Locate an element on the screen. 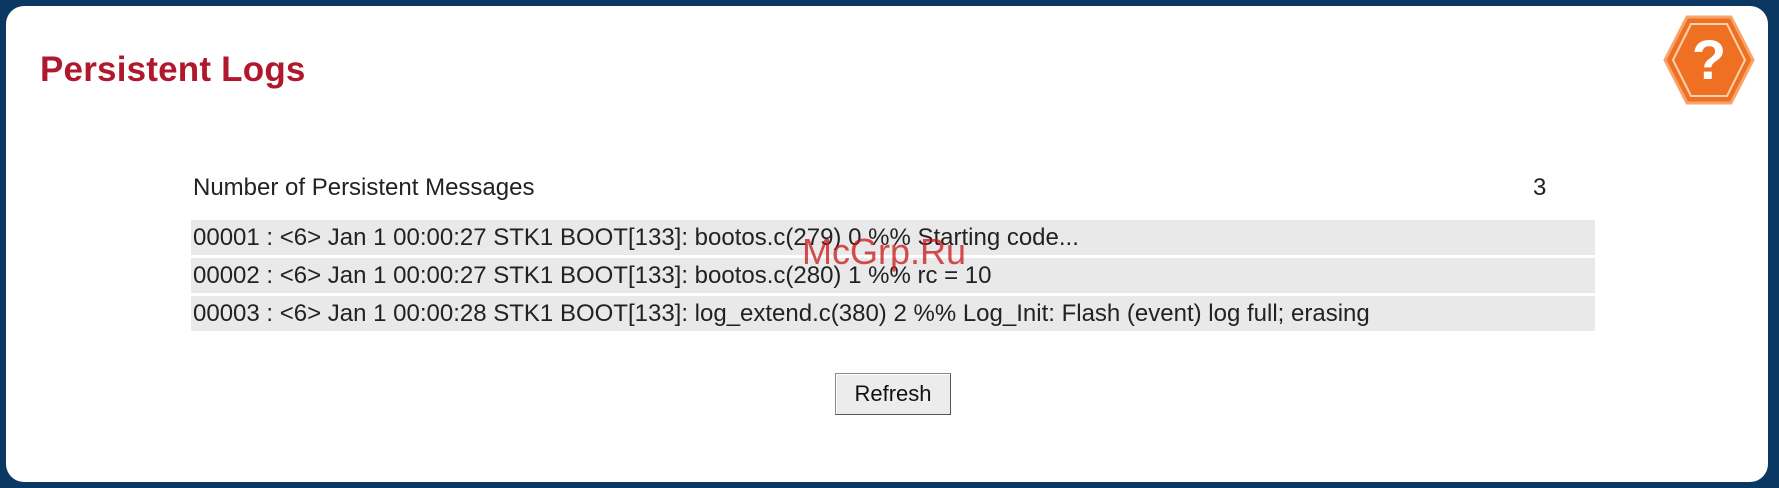 The height and width of the screenshot is (488, 1779). watermark: McGrp.Ru is located at coordinates (884, 251).